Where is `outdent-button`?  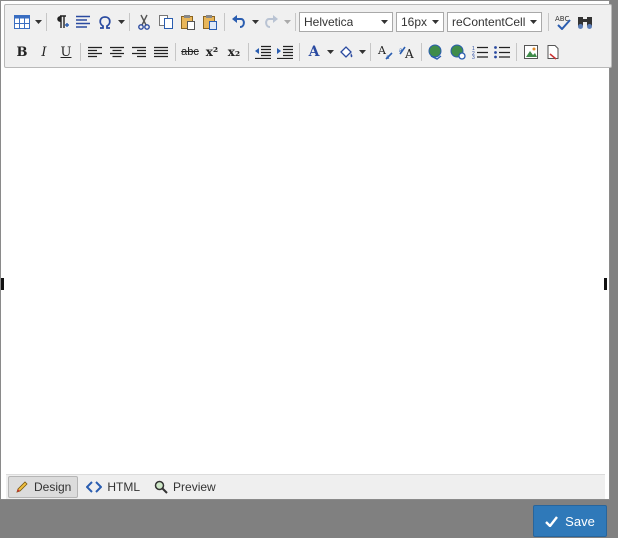
outdent-button is located at coordinates (263, 52).